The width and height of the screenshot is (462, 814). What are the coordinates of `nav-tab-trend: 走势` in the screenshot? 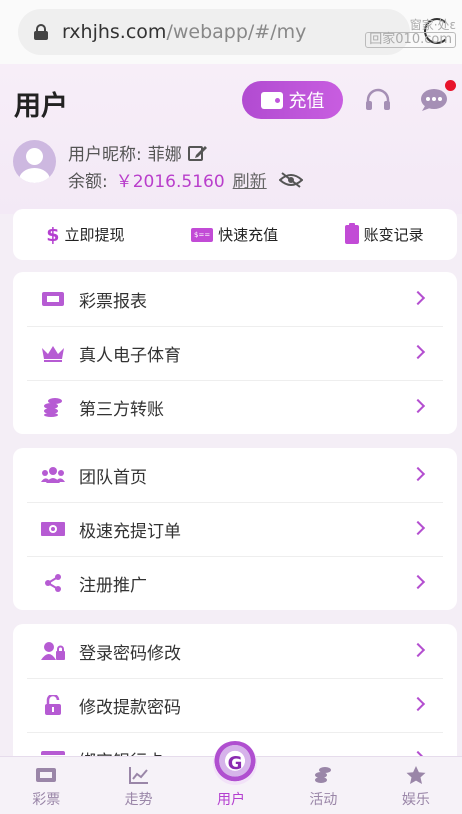 It's located at (138, 785).